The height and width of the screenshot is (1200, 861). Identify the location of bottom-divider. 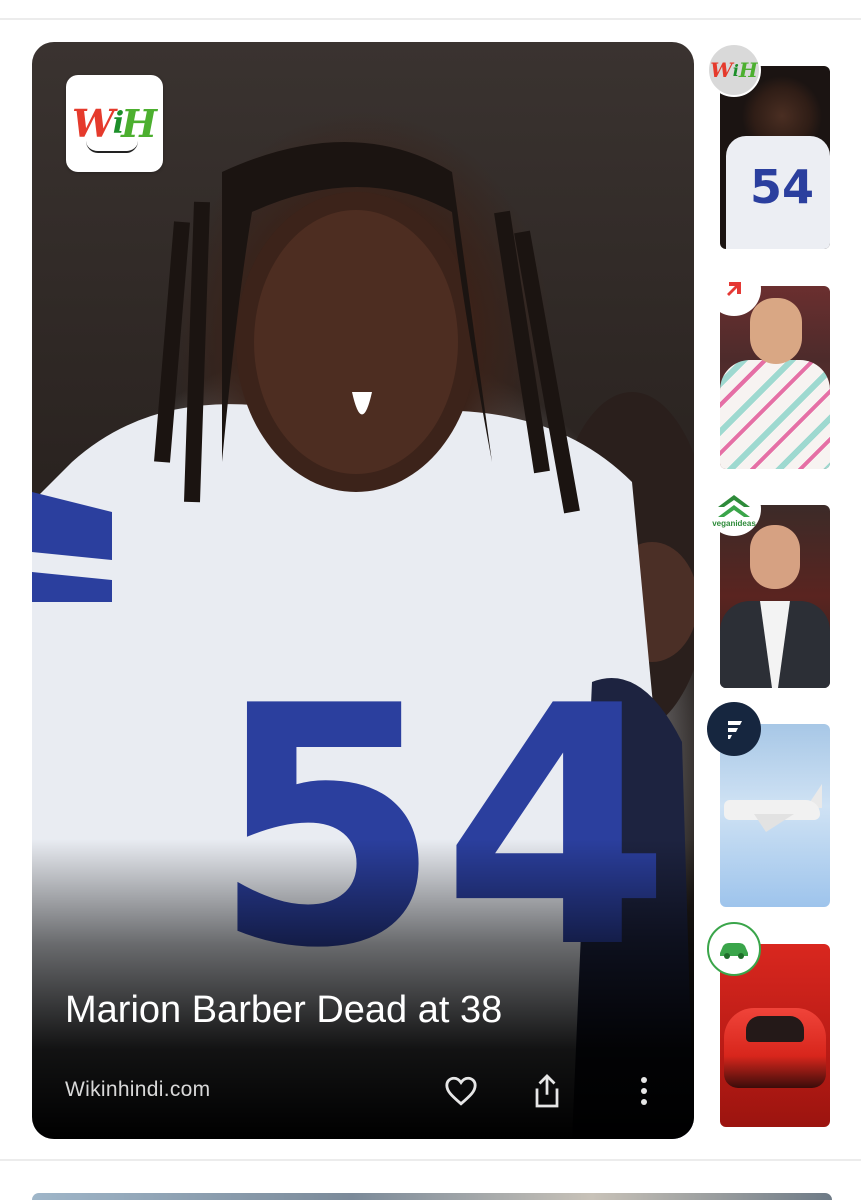
(430, 1160).